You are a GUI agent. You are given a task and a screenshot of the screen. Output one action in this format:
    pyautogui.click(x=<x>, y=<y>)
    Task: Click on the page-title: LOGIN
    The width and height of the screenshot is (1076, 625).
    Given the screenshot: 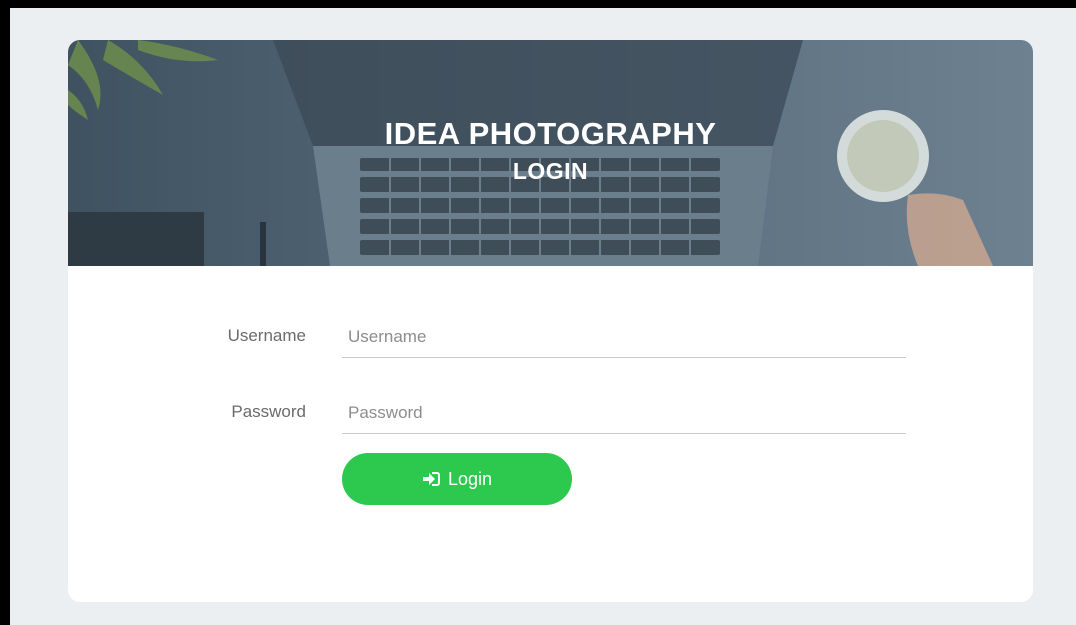 What is the action you would take?
    pyautogui.click(x=550, y=171)
    